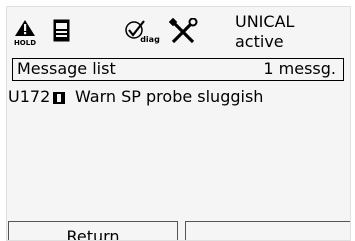 This screenshot has height=241, width=355. Describe the element at coordinates (93, 234) in the screenshot. I see `return-button-label: Return` at that location.